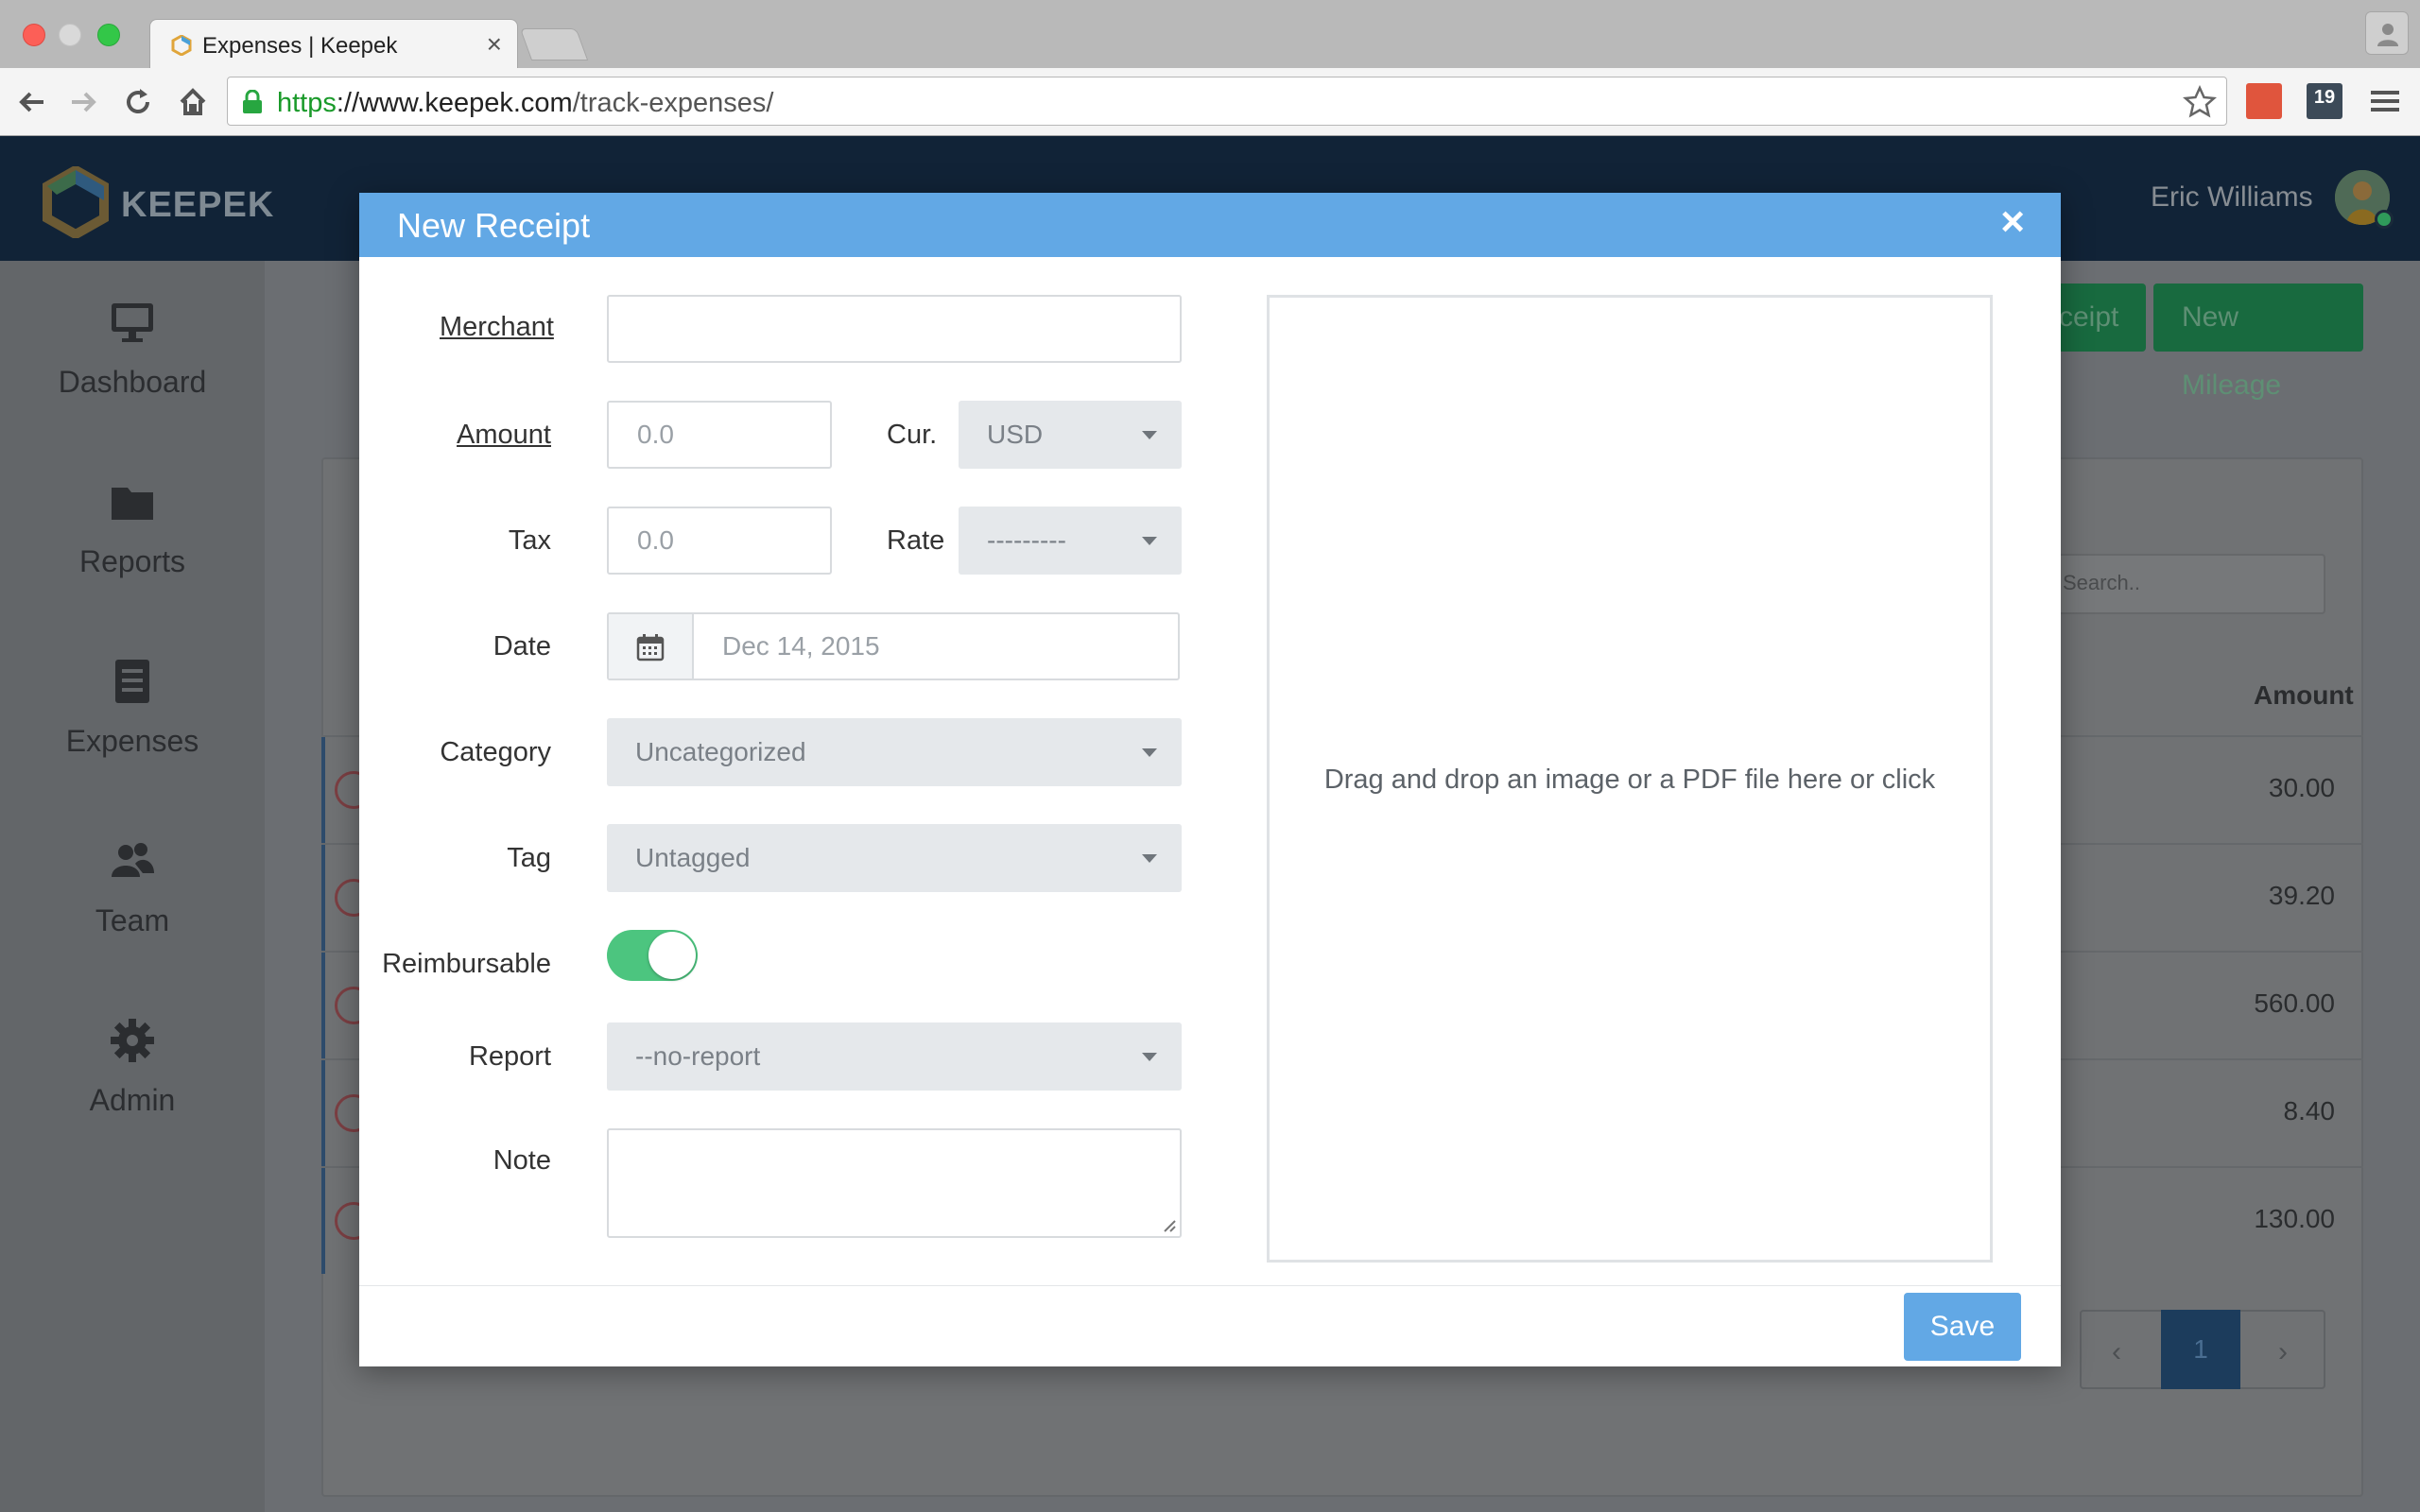 The height and width of the screenshot is (1512, 2420). What do you see at coordinates (181, 45) in the screenshot?
I see `keepek-favicon-icon` at bounding box center [181, 45].